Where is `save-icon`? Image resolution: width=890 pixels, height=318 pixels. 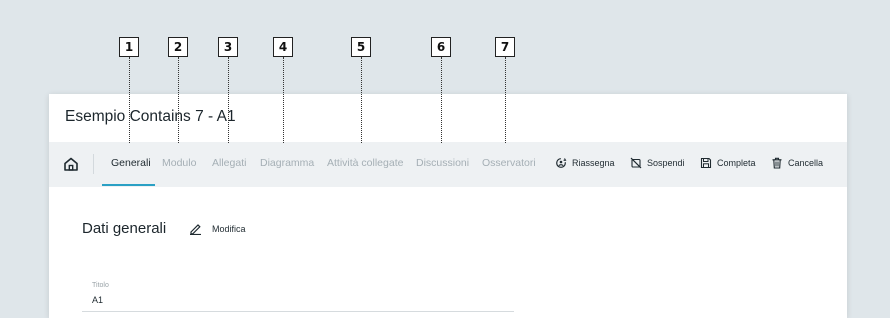
save-icon is located at coordinates (706, 163).